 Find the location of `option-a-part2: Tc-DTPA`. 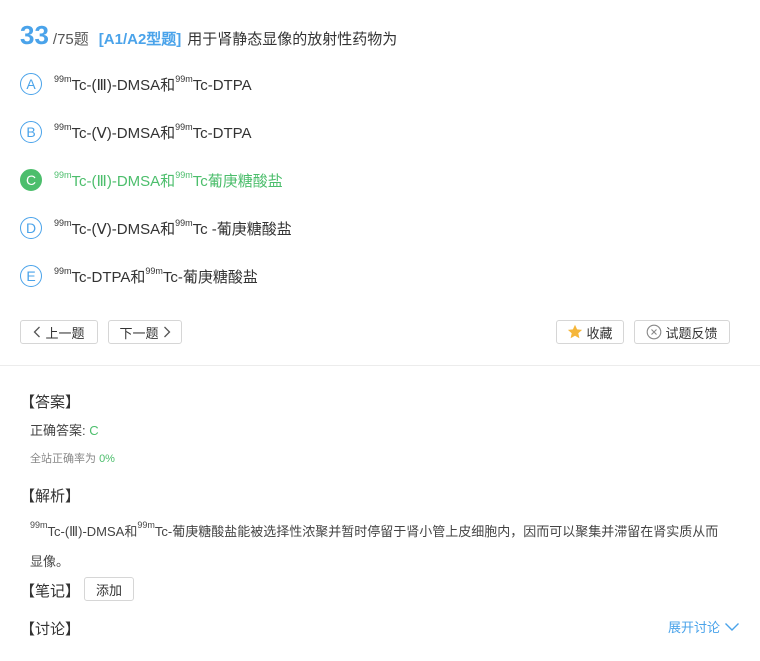

option-a-part2: Tc-DTPA is located at coordinates (222, 85).